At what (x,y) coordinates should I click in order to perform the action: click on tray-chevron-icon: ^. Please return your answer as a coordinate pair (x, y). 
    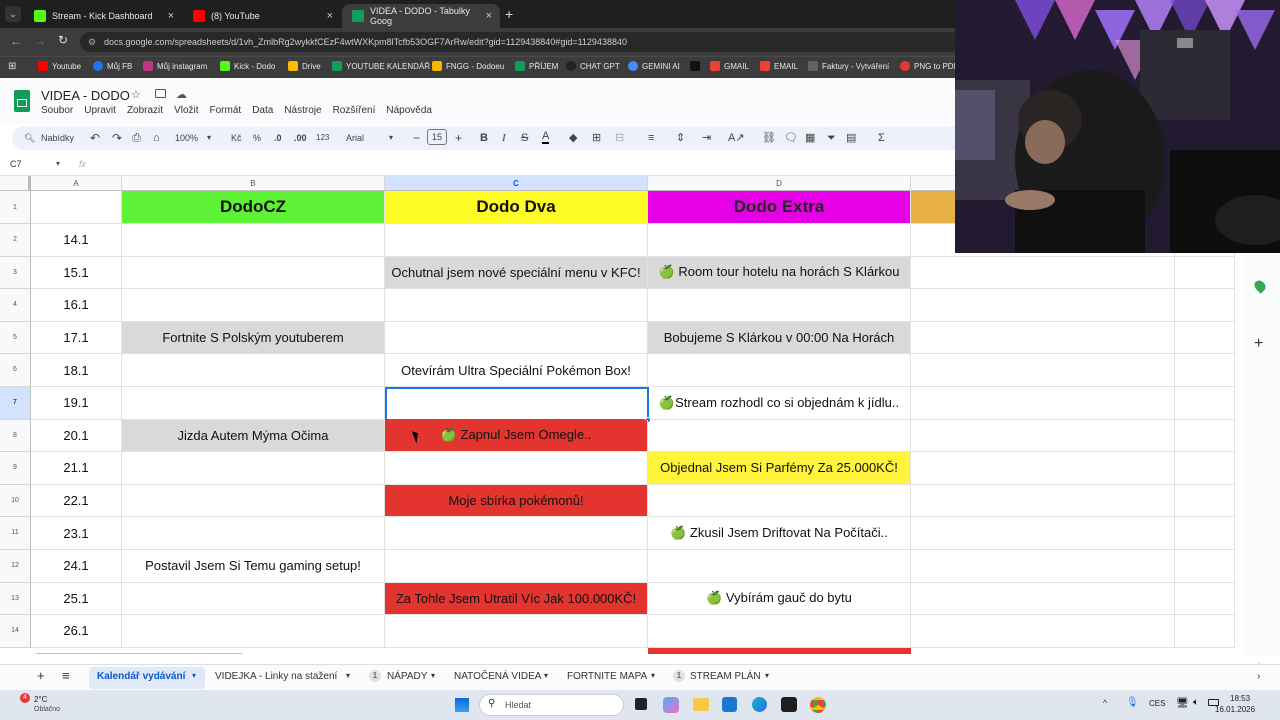
    Looking at the image, I should click on (1105, 703).